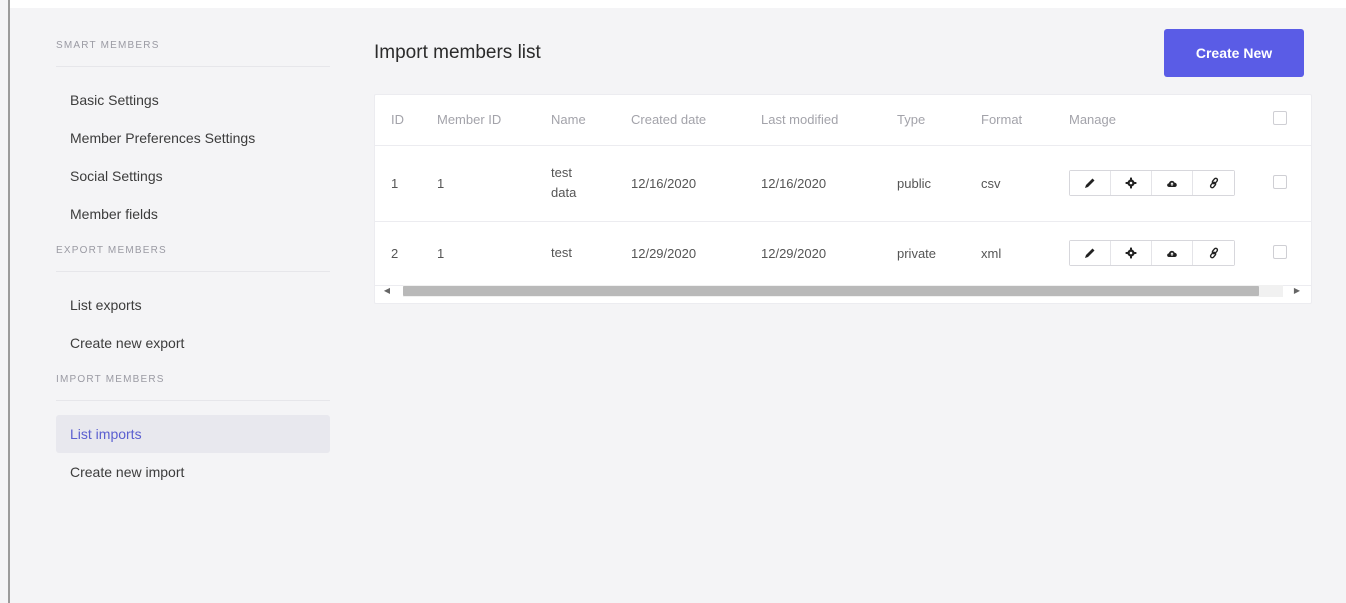 This screenshot has height=603, width=1346. I want to click on scroll-right-arrow-icon: ▶, so click(1297, 291).